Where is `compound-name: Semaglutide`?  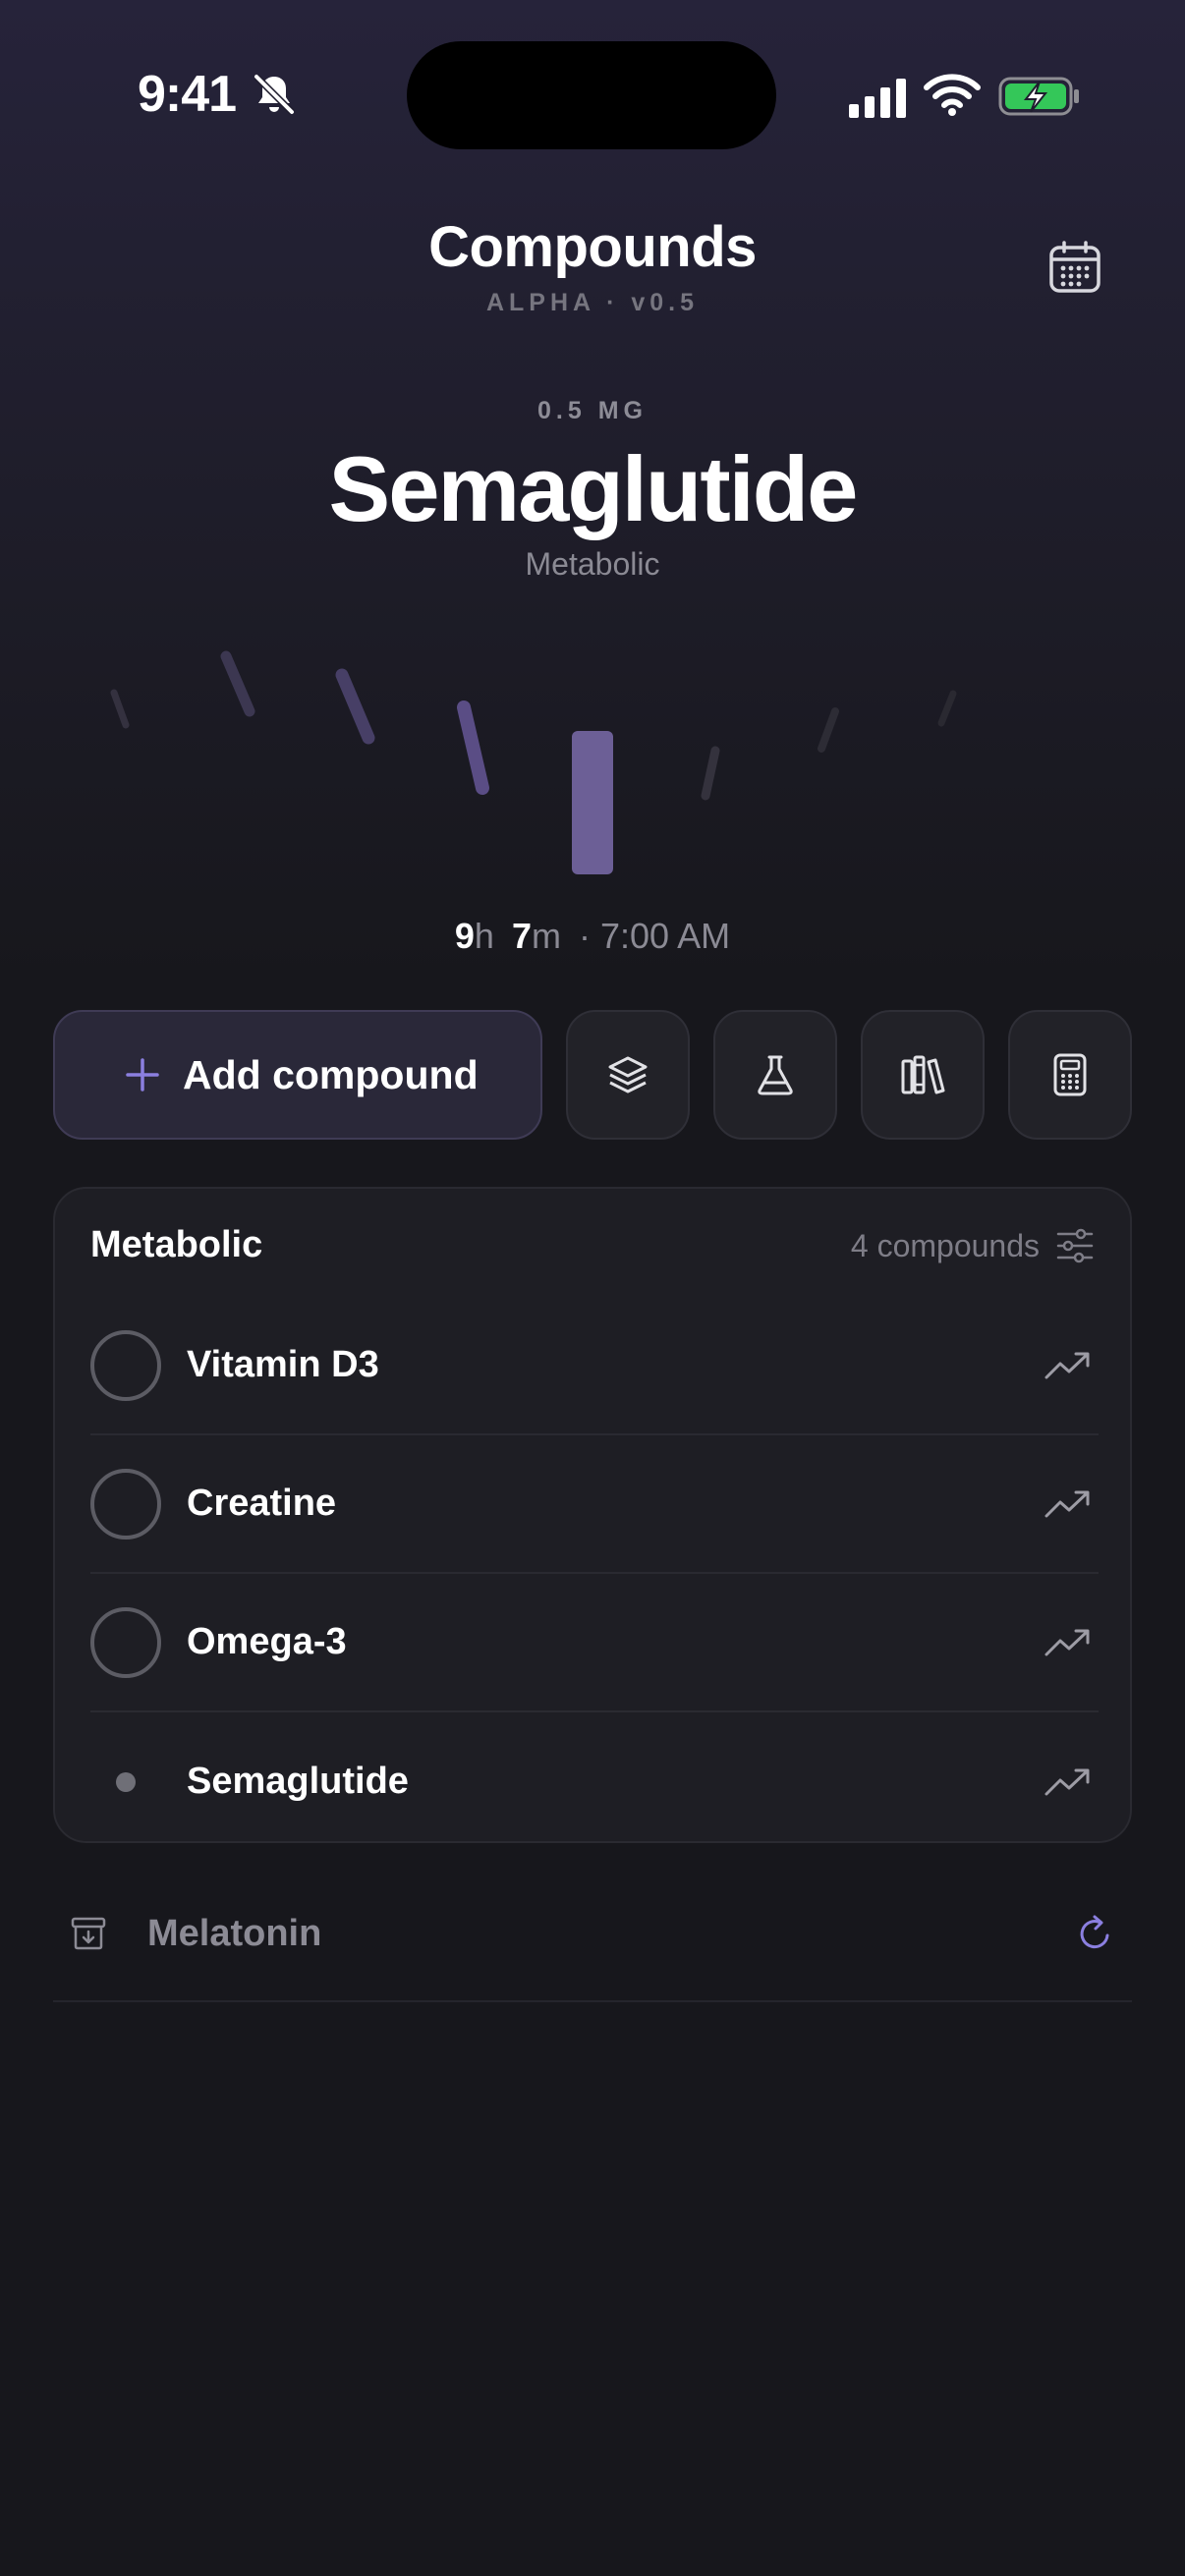 compound-name: Semaglutide is located at coordinates (298, 1781).